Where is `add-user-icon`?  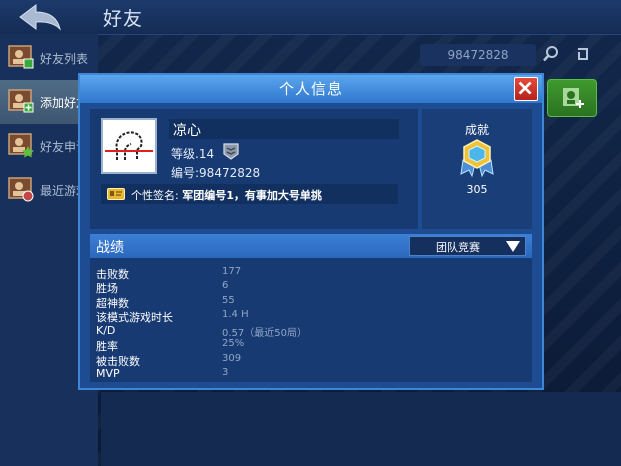
add-user-icon is located at coordinates (573, 98).